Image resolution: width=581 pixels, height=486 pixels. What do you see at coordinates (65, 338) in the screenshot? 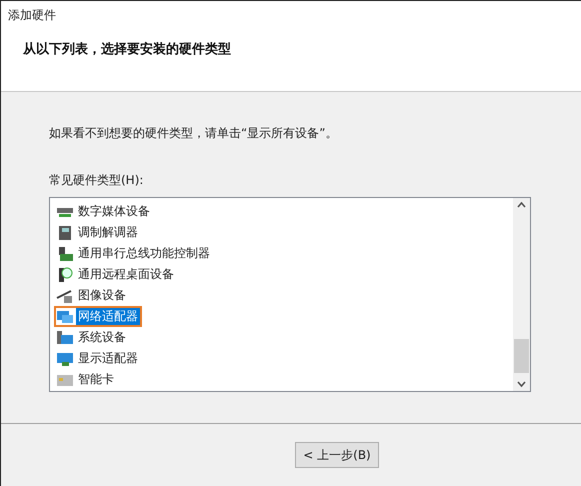
I see `computer-icon` at bounding box center [65, 338].